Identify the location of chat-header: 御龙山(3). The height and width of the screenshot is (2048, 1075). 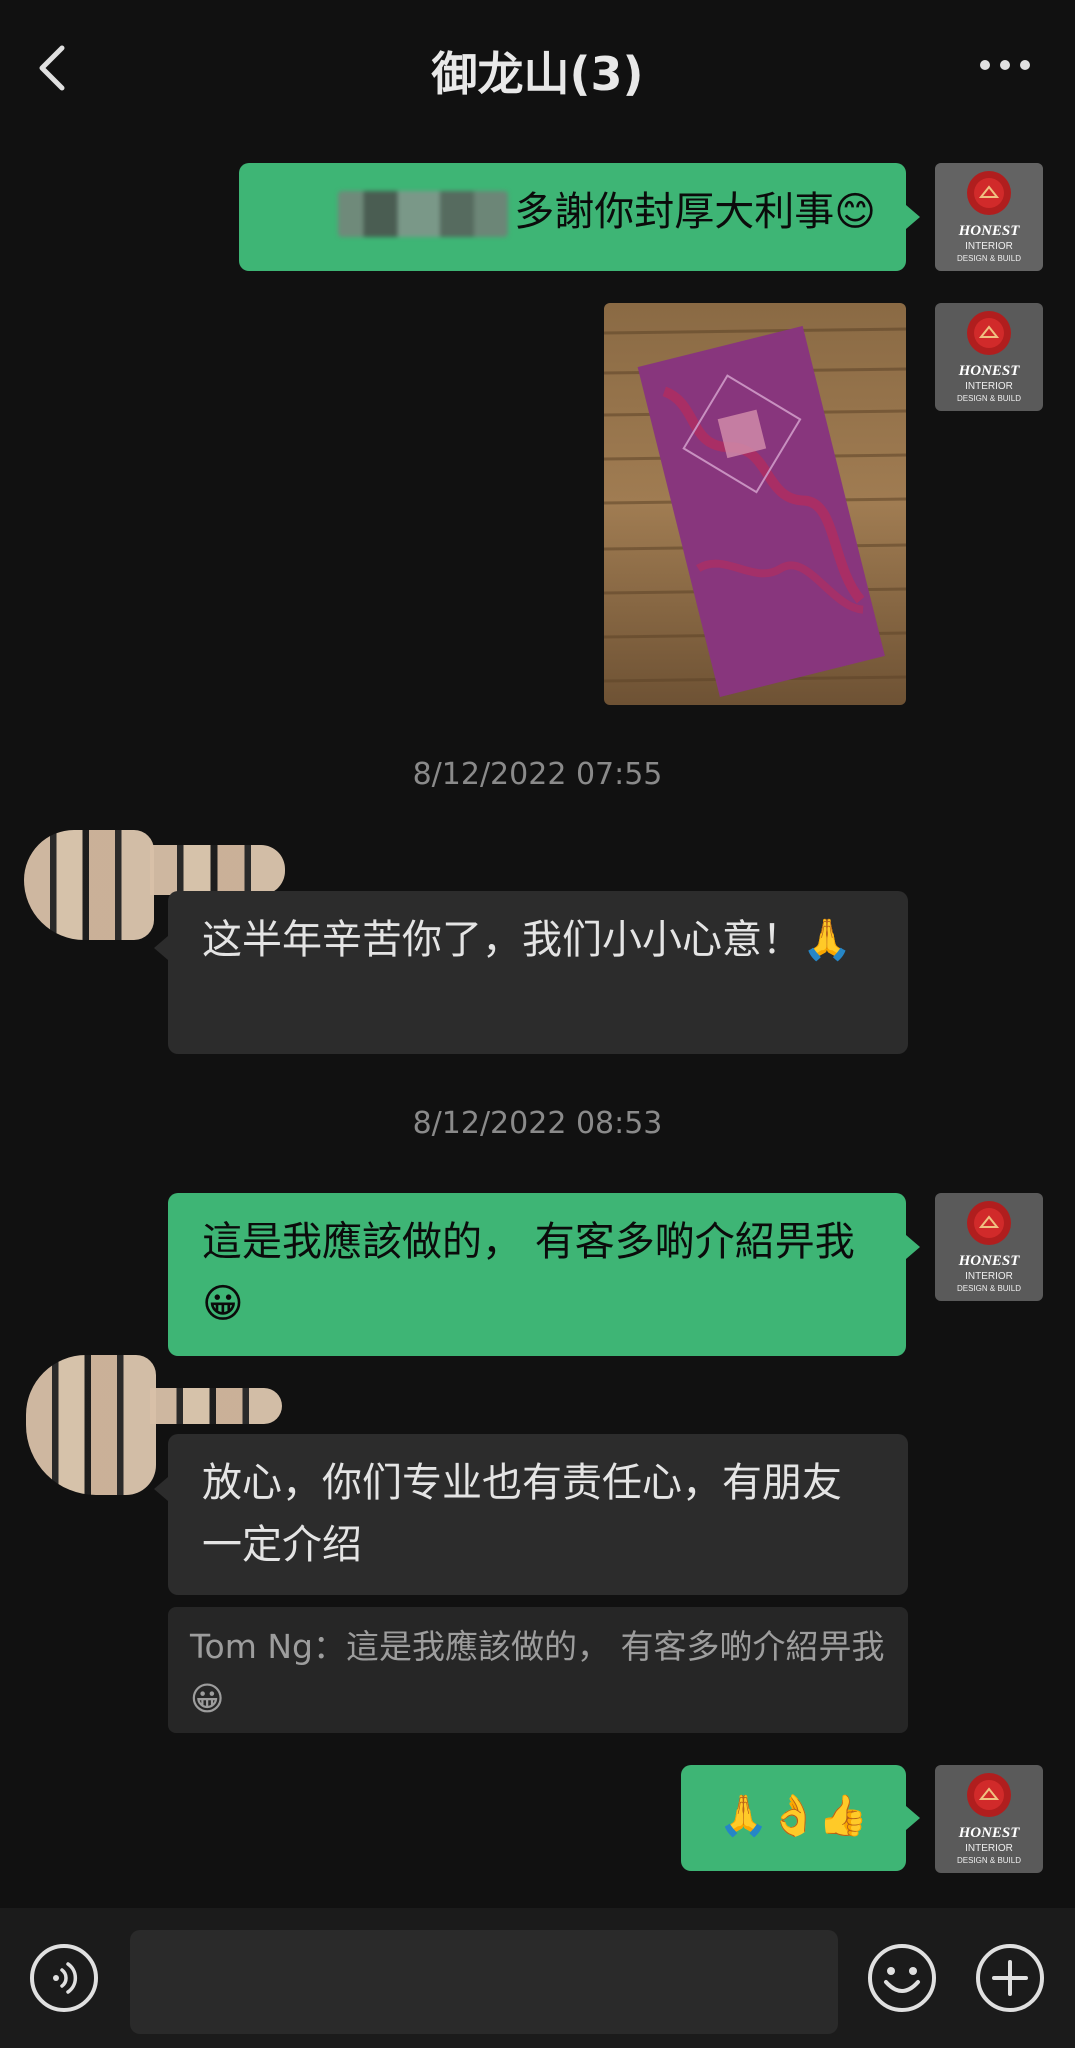
(537, 67).